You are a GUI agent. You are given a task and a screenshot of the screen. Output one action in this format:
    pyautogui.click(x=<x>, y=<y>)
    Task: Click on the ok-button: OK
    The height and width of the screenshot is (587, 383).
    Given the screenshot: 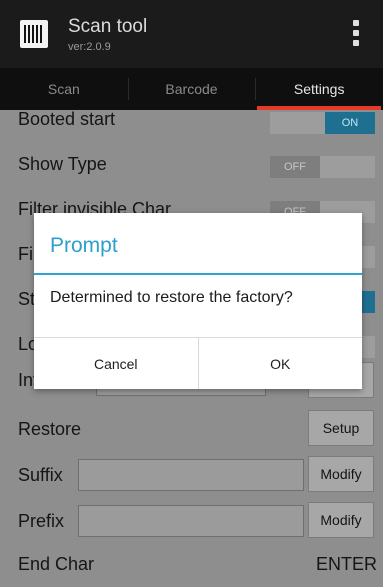 What is the action you would take?
    pyautogui.click(x=280, y=363)
    